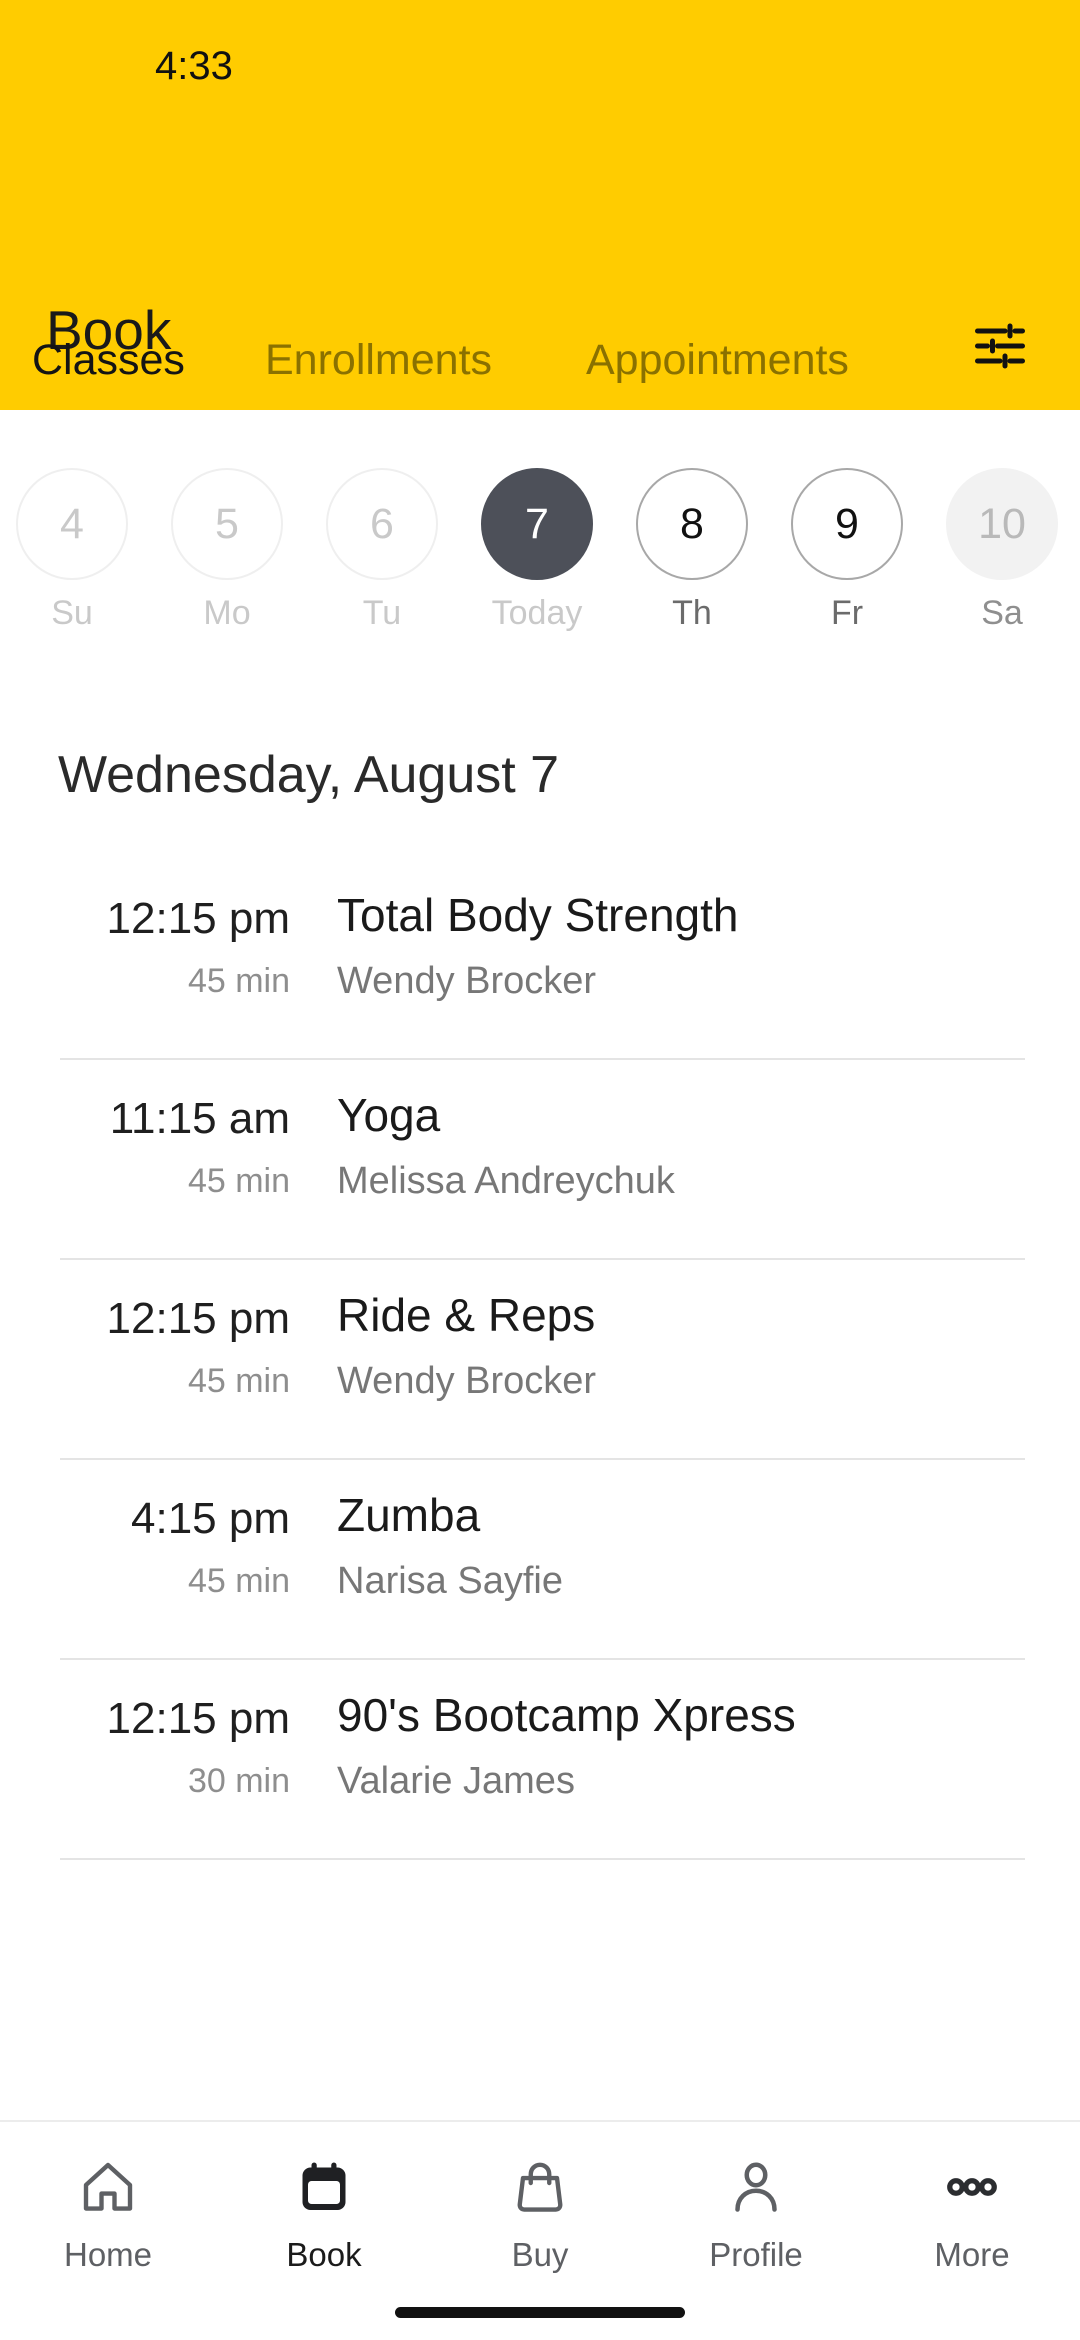 This screenshot has width=1080, height=2340. What do you see at coordinates (540, 360) in the screenshot?
I see `tab-bar: Classes Enrollments Appointments` at bounding box center [540, 360].